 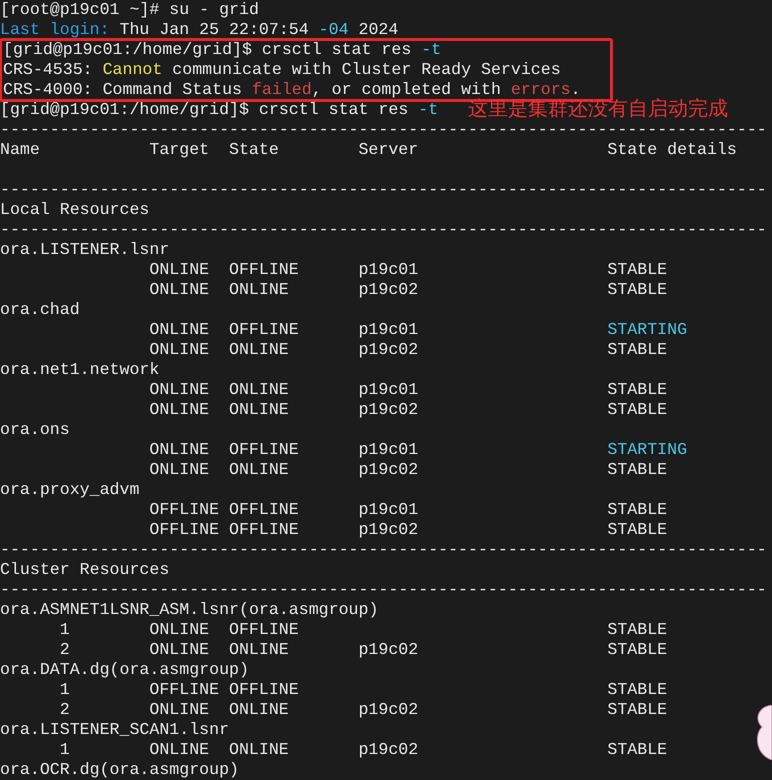 I want to click on resource-name: ora.ASMNET1LSNR_ASM.lsnr(ora.asmgroup), so click(x=189, y=609).